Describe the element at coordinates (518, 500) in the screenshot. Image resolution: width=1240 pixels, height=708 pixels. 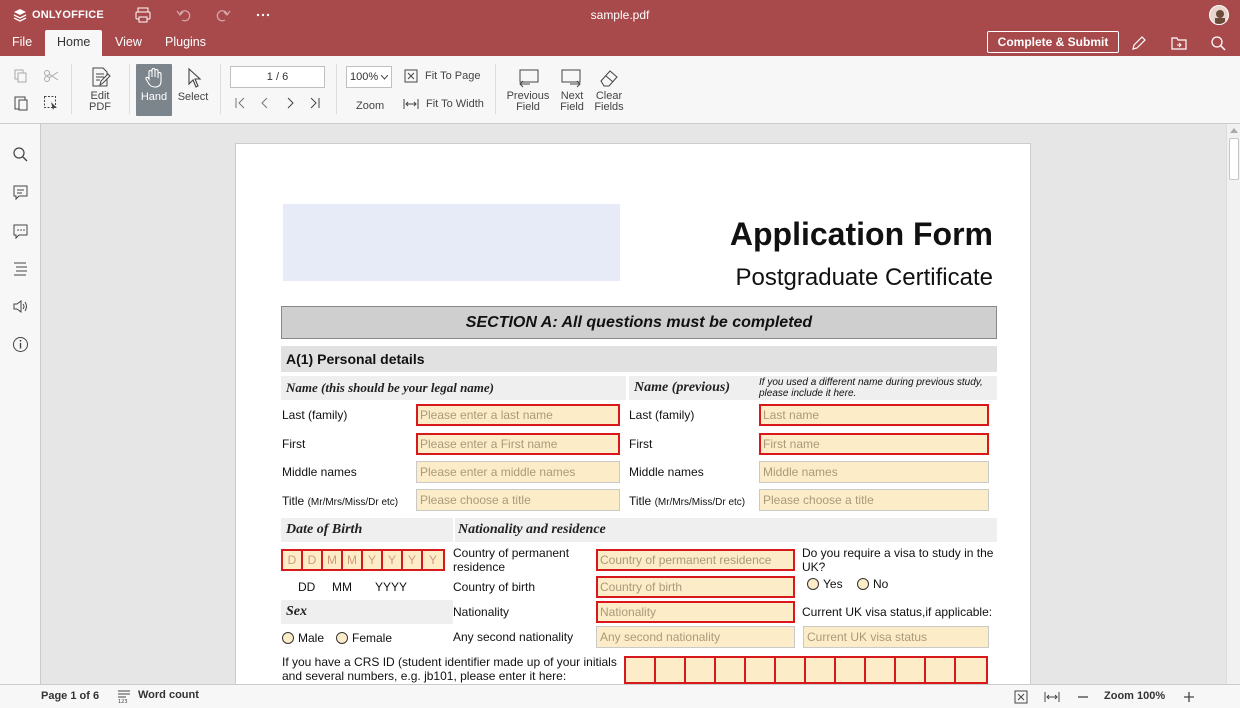
I see `title-select: Please choose a title` at that location.